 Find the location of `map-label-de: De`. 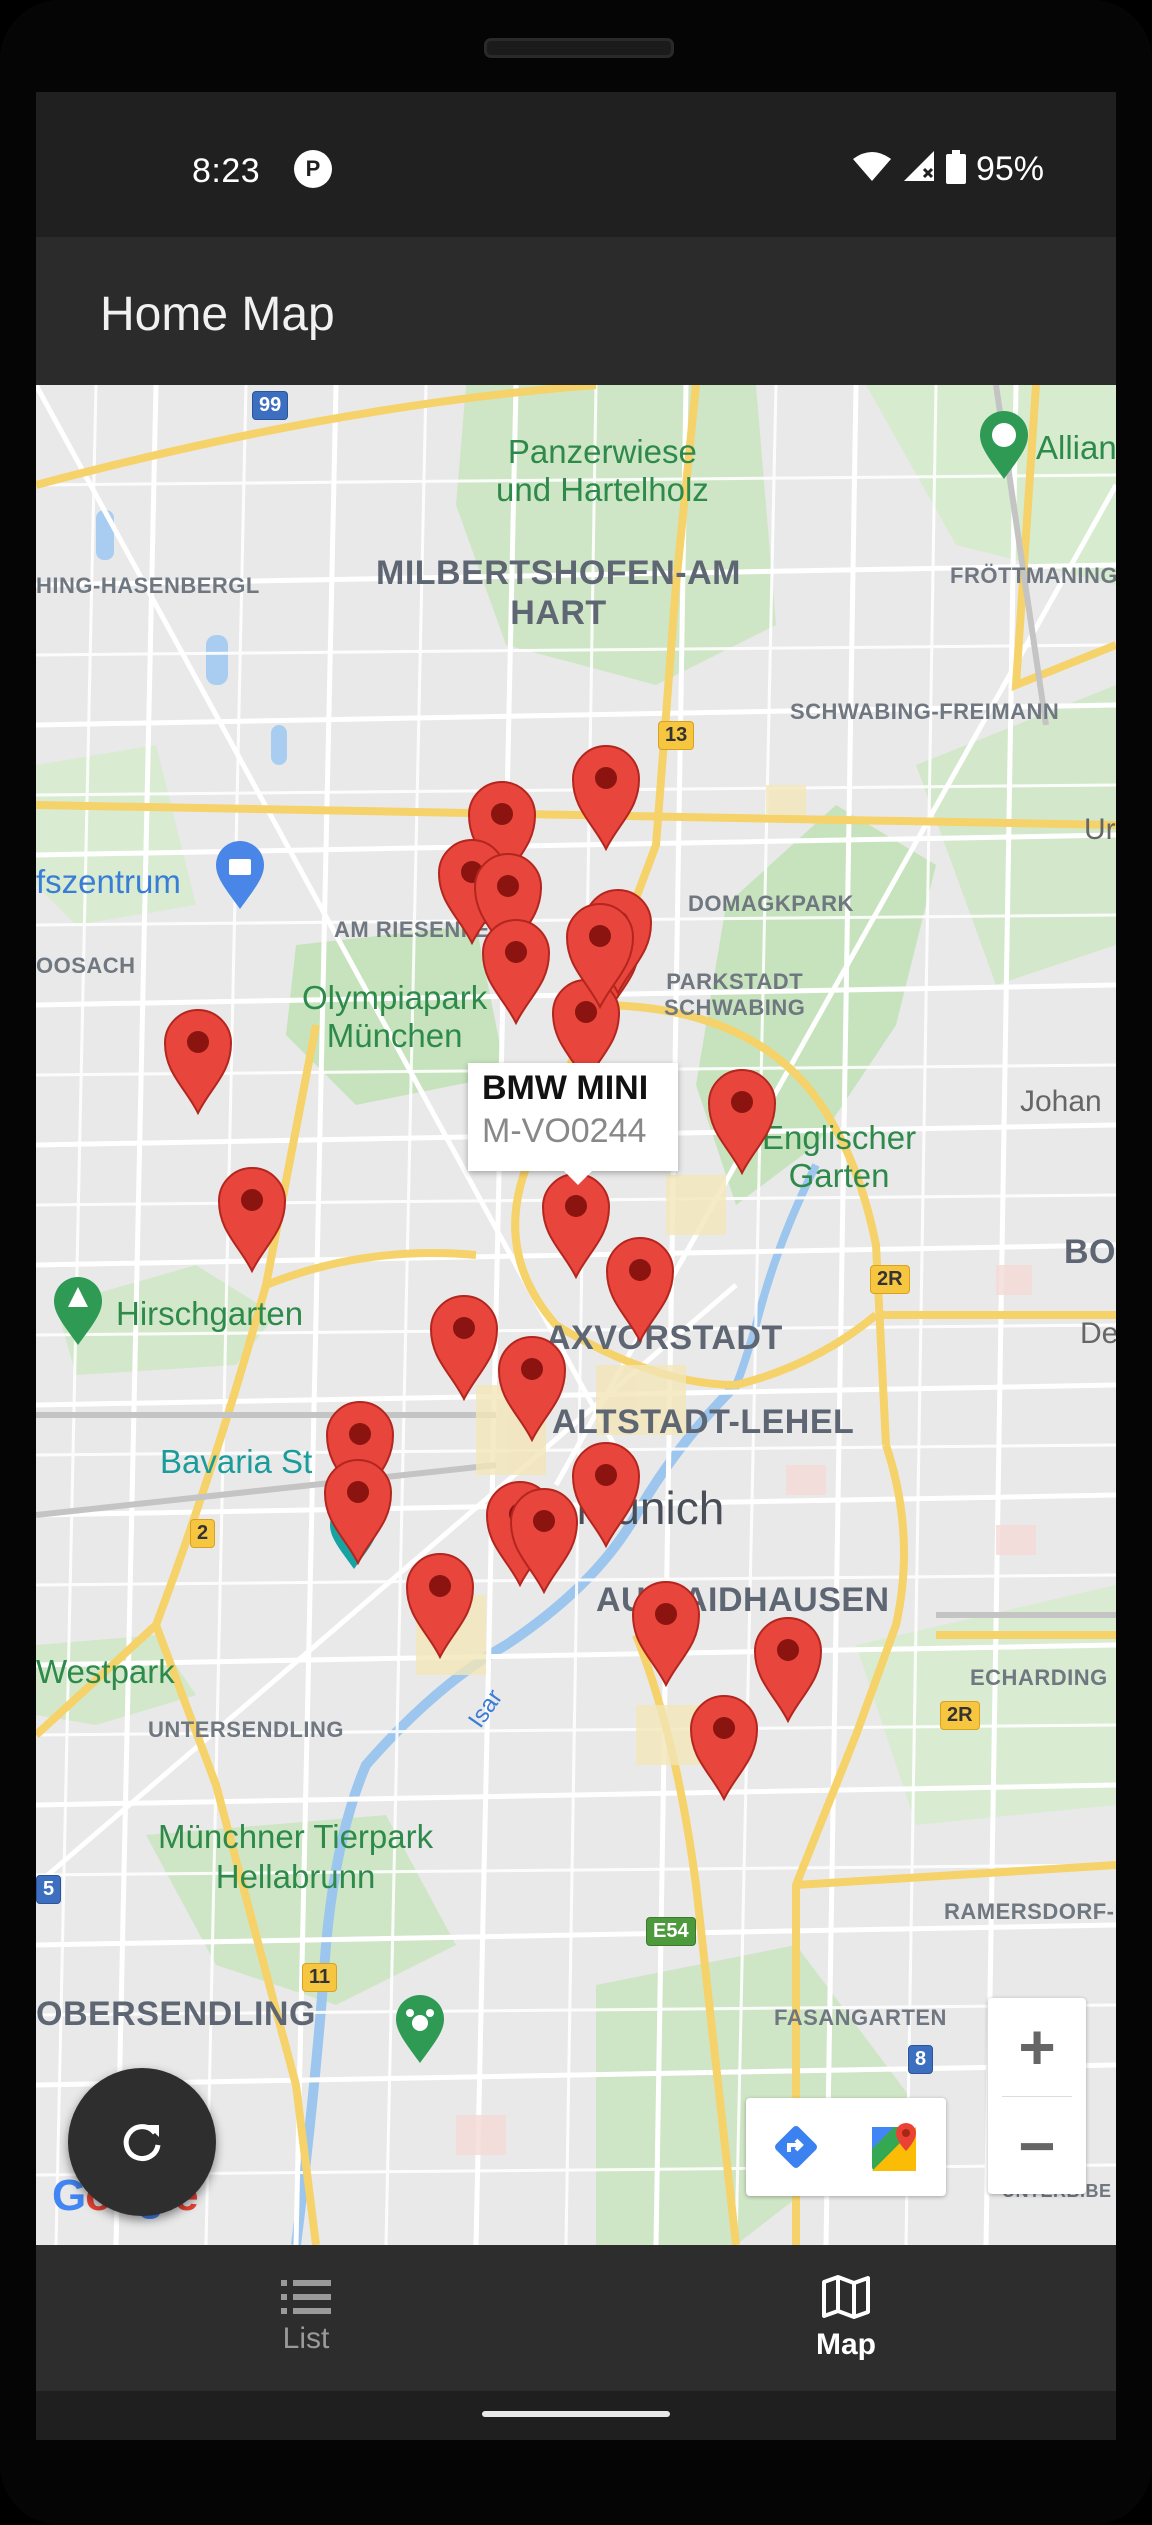

map-label-de: De is located at coordinates (1098, 1333).